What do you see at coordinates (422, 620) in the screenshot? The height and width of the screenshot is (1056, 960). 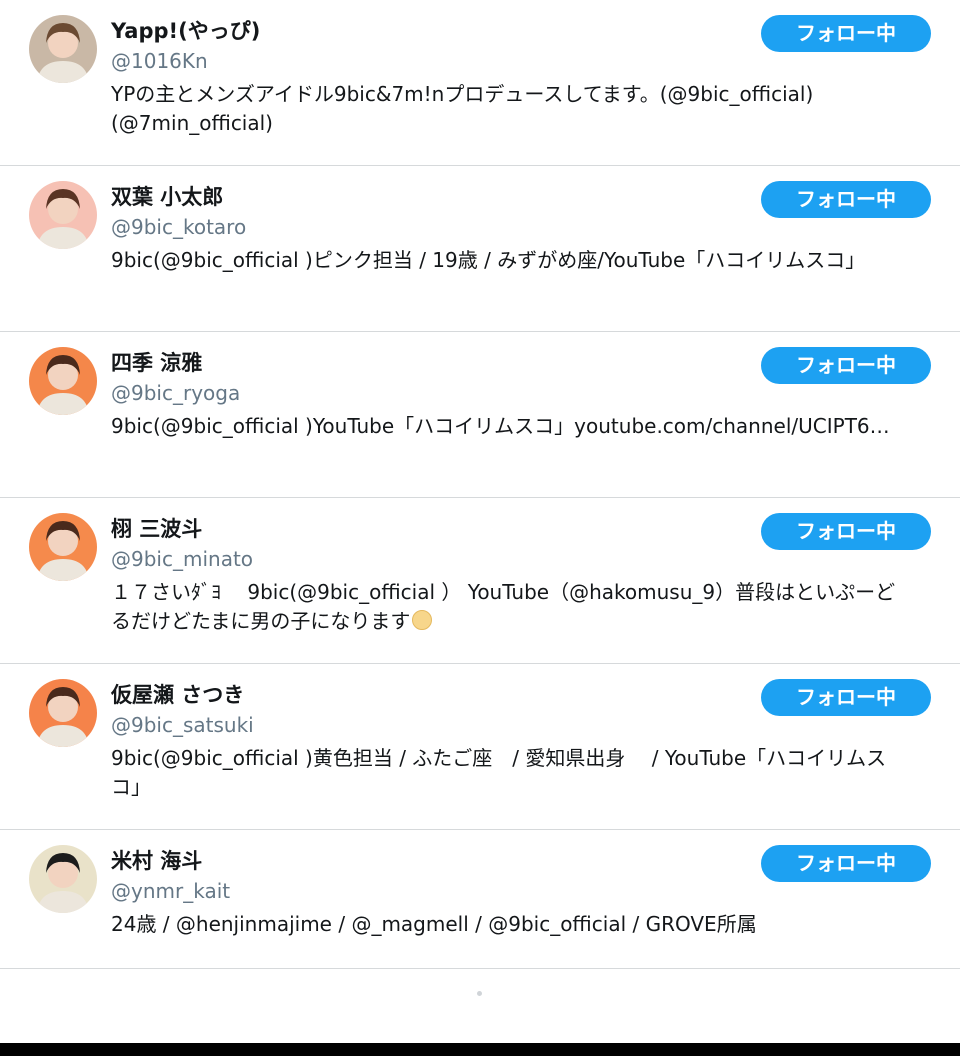 I see `face-emoji-icon` at bounding box center [422, 620].